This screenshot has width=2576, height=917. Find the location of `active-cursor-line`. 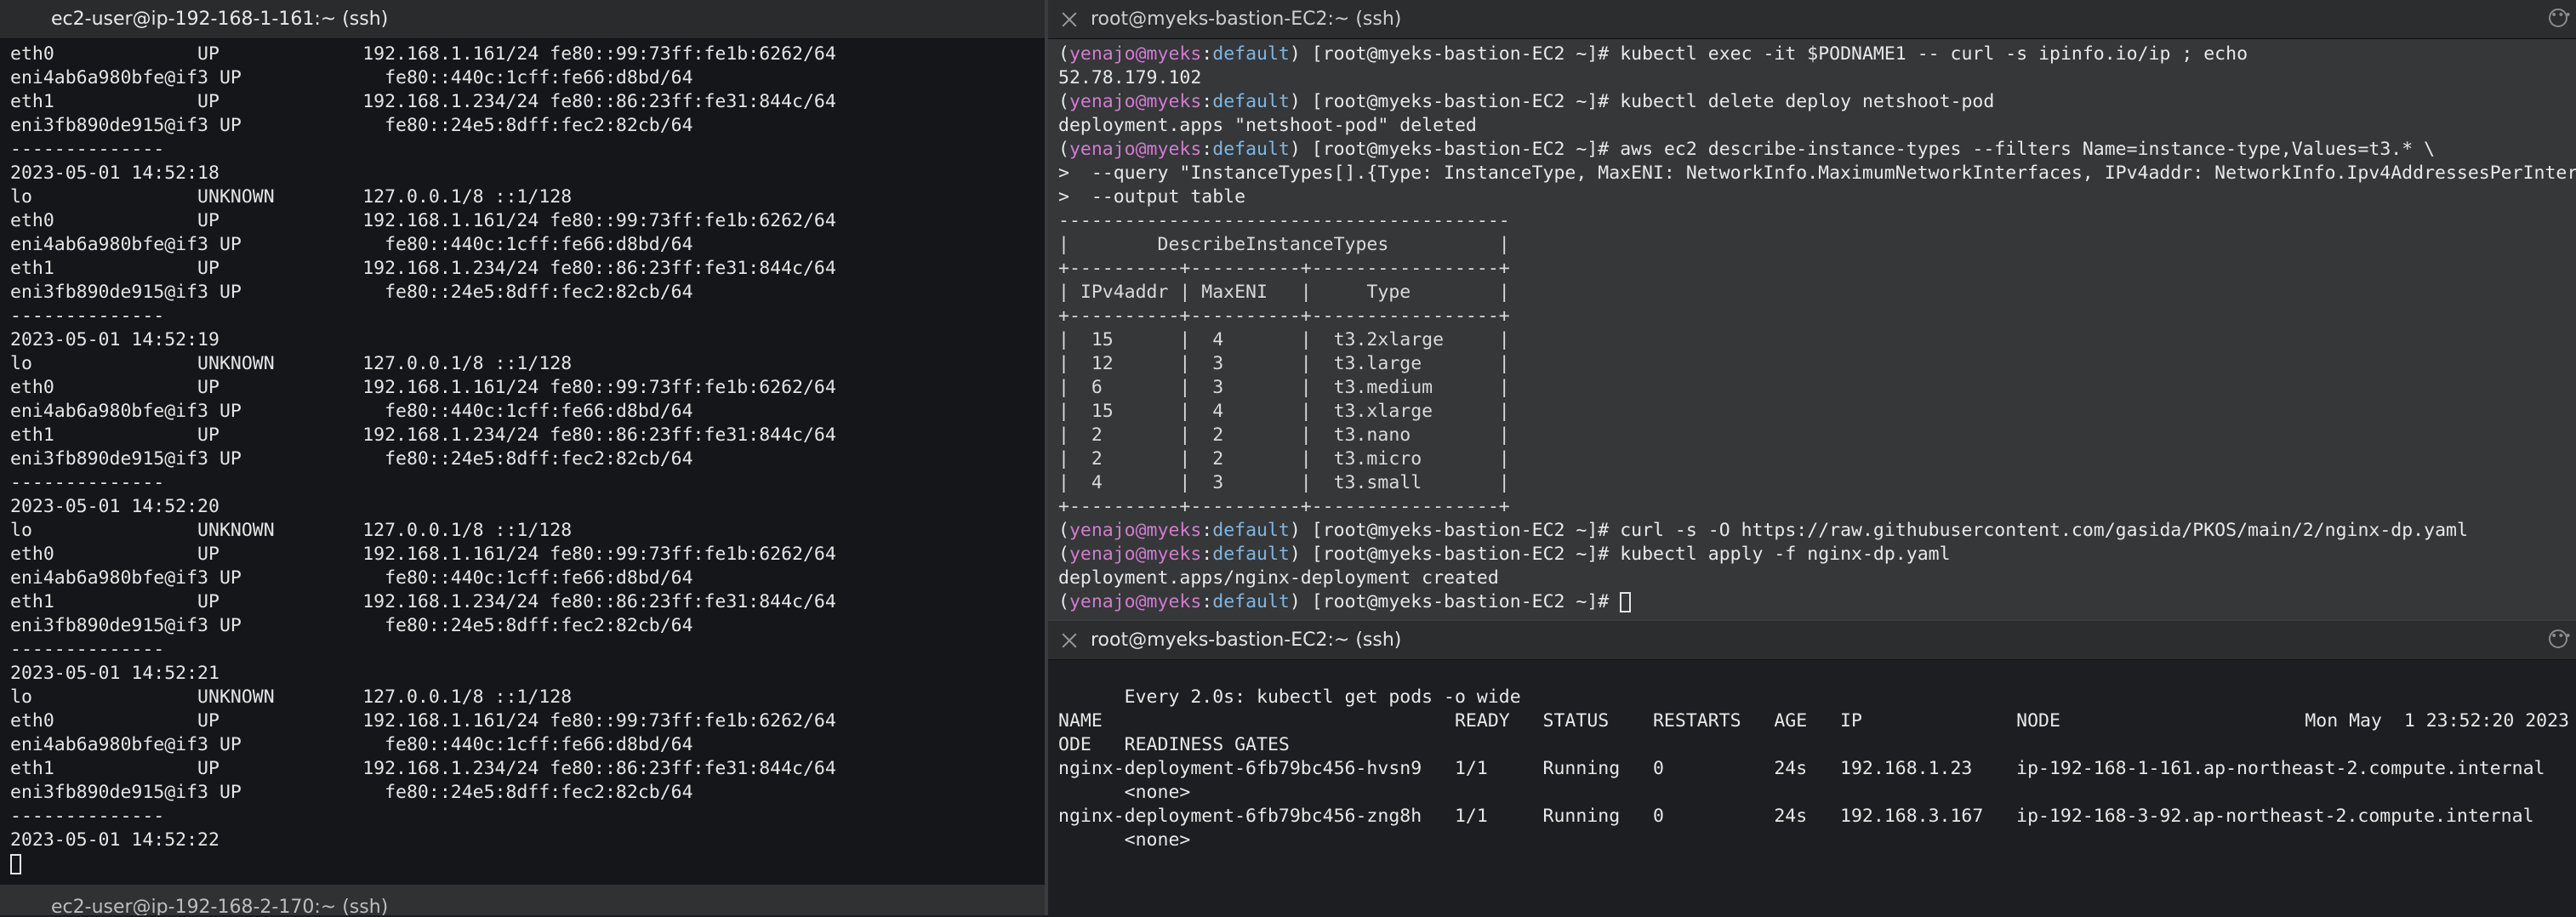

active-cursor-line is located at coordinates (524, 864).